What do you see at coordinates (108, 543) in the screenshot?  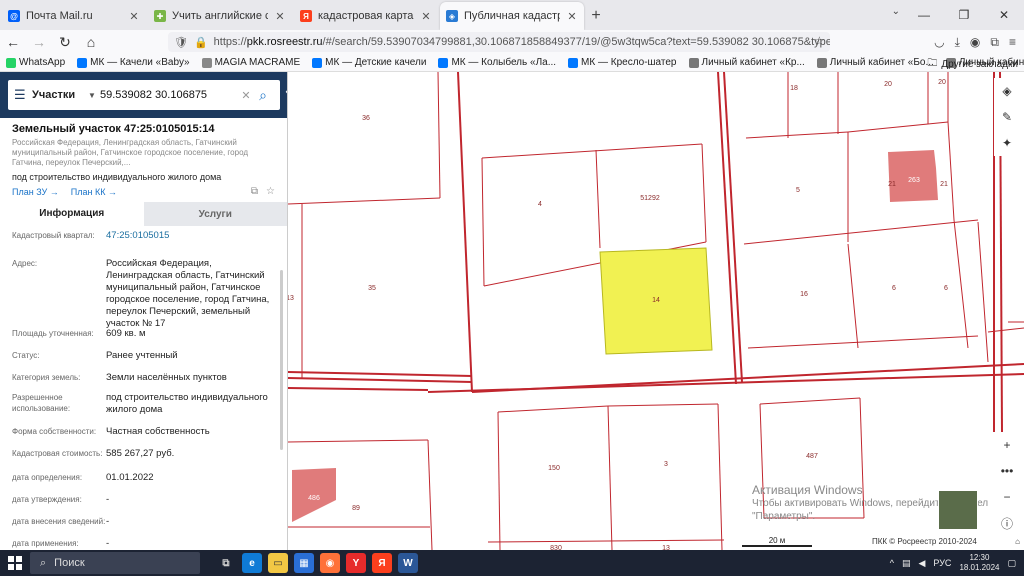 I see `info-value: -` at bounding box center [108, 543].